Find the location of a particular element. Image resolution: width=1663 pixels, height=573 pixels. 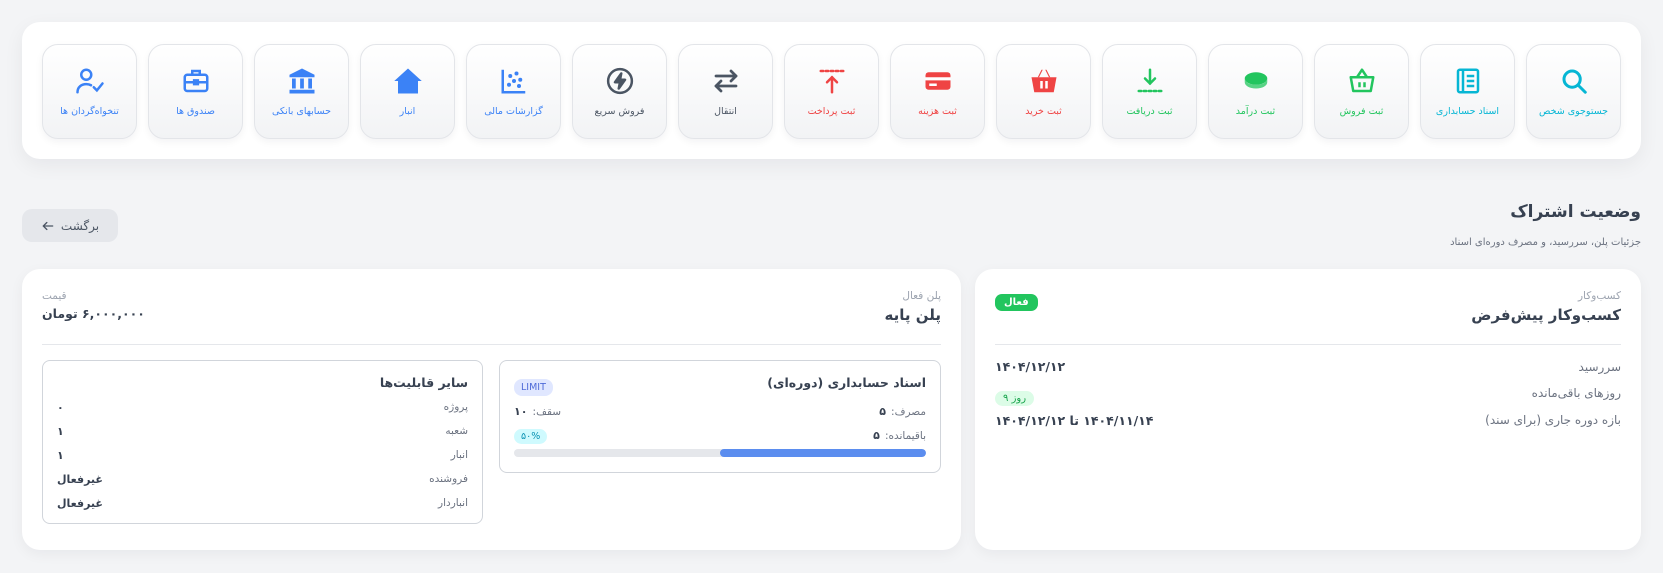

period-value: ۱۴۰۴/۱۱/۱۴ تا ۱۴۰۴/۱۲/۱۲ is located at coordinates (1074, 420).